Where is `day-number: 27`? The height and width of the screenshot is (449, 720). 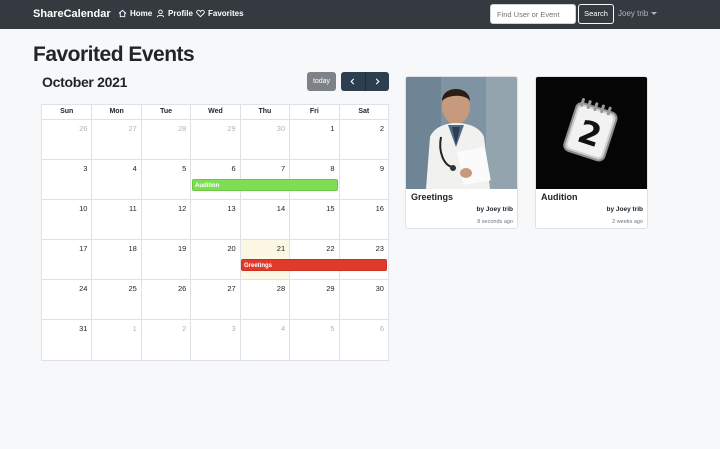 day-number: 27 is located at coordinates (132, 128).